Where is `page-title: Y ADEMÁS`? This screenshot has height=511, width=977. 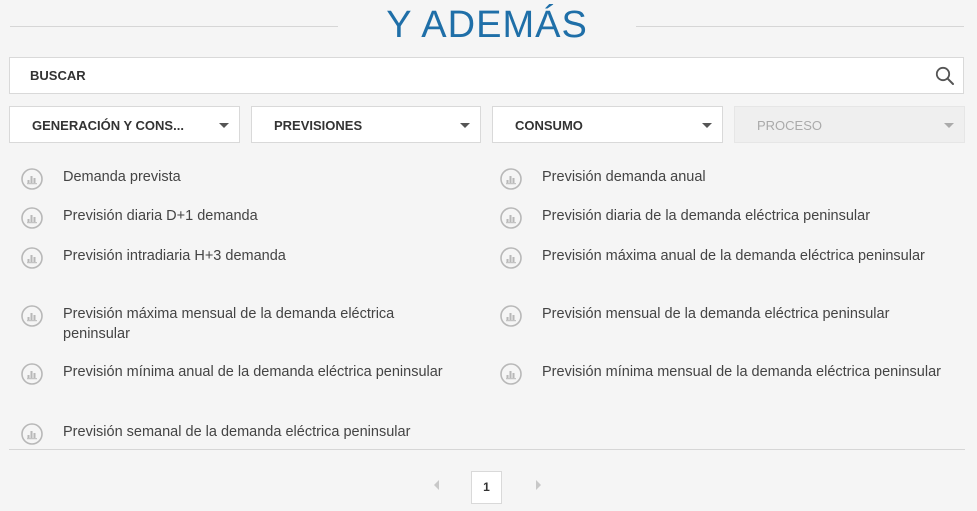 page-title: Y ADEMÁS is located at coordinates (487, 25).